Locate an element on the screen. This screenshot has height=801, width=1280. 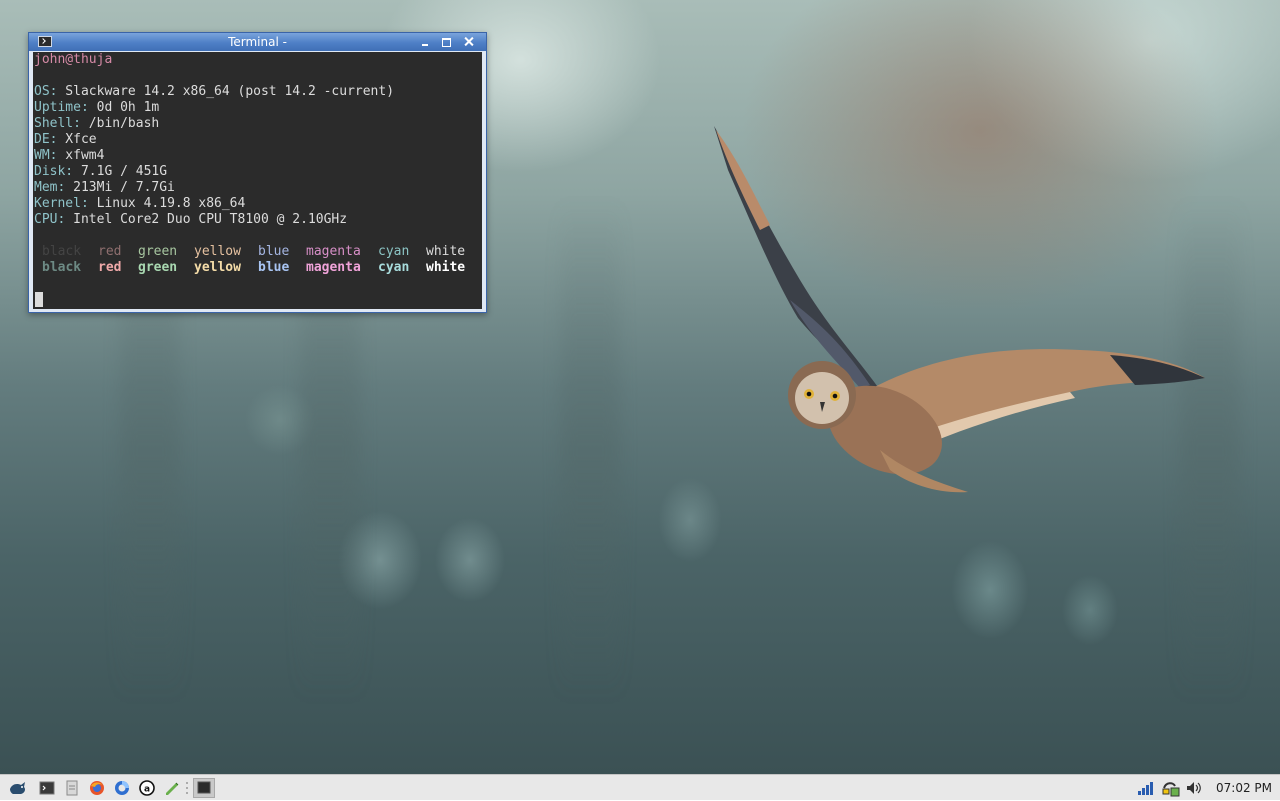
terminal-cursor is located at coordinates (39, 299).